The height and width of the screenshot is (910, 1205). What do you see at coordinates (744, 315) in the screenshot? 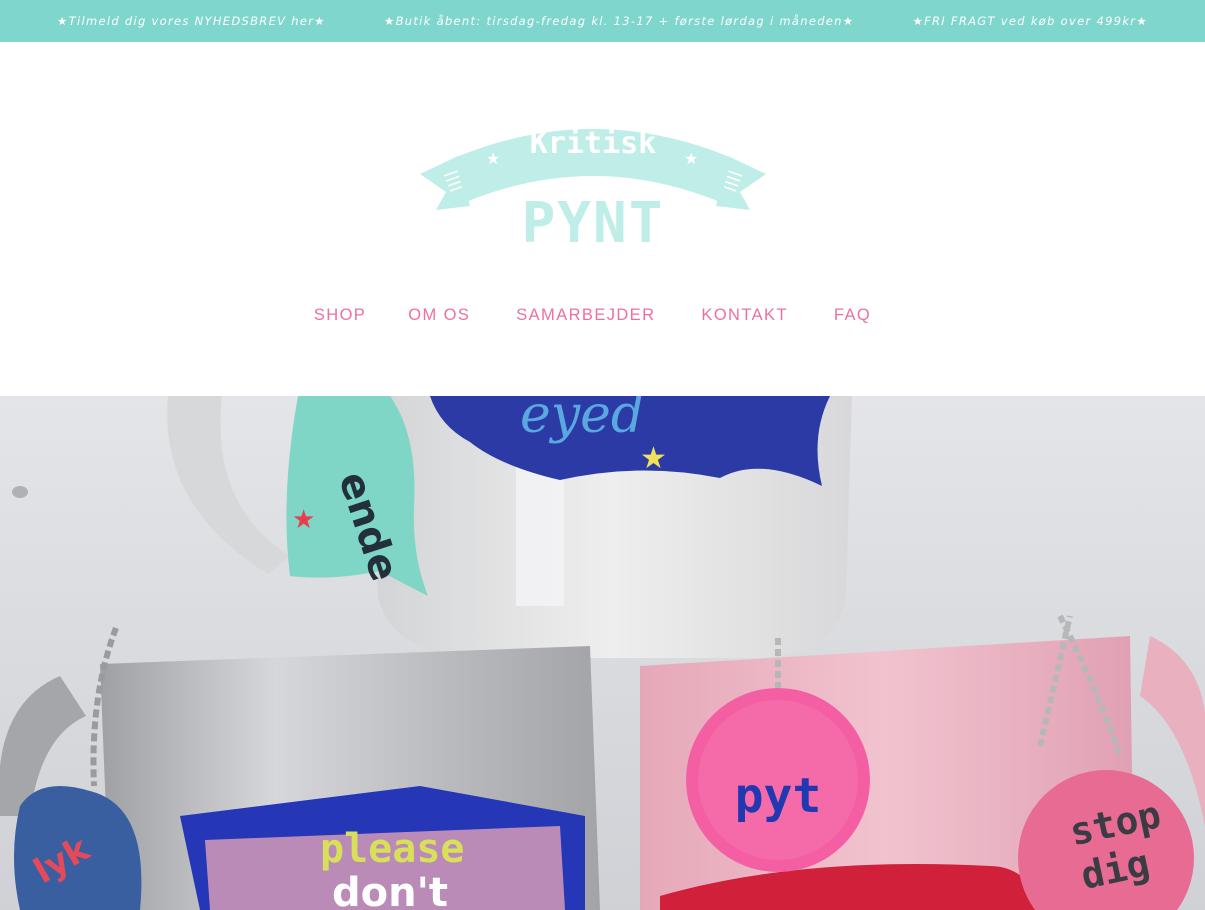
I see `nav-kontakt: KONTAKT` at bounding box center [744, 315].